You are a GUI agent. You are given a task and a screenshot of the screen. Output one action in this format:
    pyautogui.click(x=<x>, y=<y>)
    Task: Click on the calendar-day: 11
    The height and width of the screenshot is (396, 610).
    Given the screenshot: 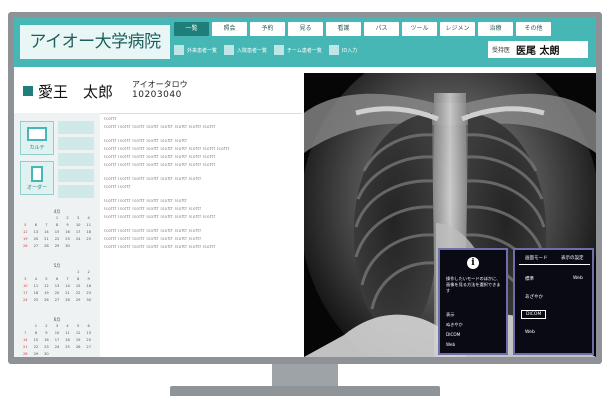 What is the action you would take?
    pyautogui.click(x=36, y=286)
    